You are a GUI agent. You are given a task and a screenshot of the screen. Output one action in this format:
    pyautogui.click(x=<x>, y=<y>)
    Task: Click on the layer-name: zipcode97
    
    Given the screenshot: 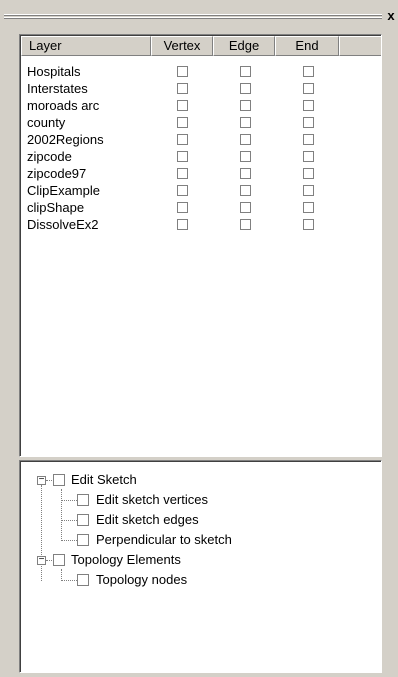 What is the action you would take?
    pyautogui.click(x=57, y=173)
    